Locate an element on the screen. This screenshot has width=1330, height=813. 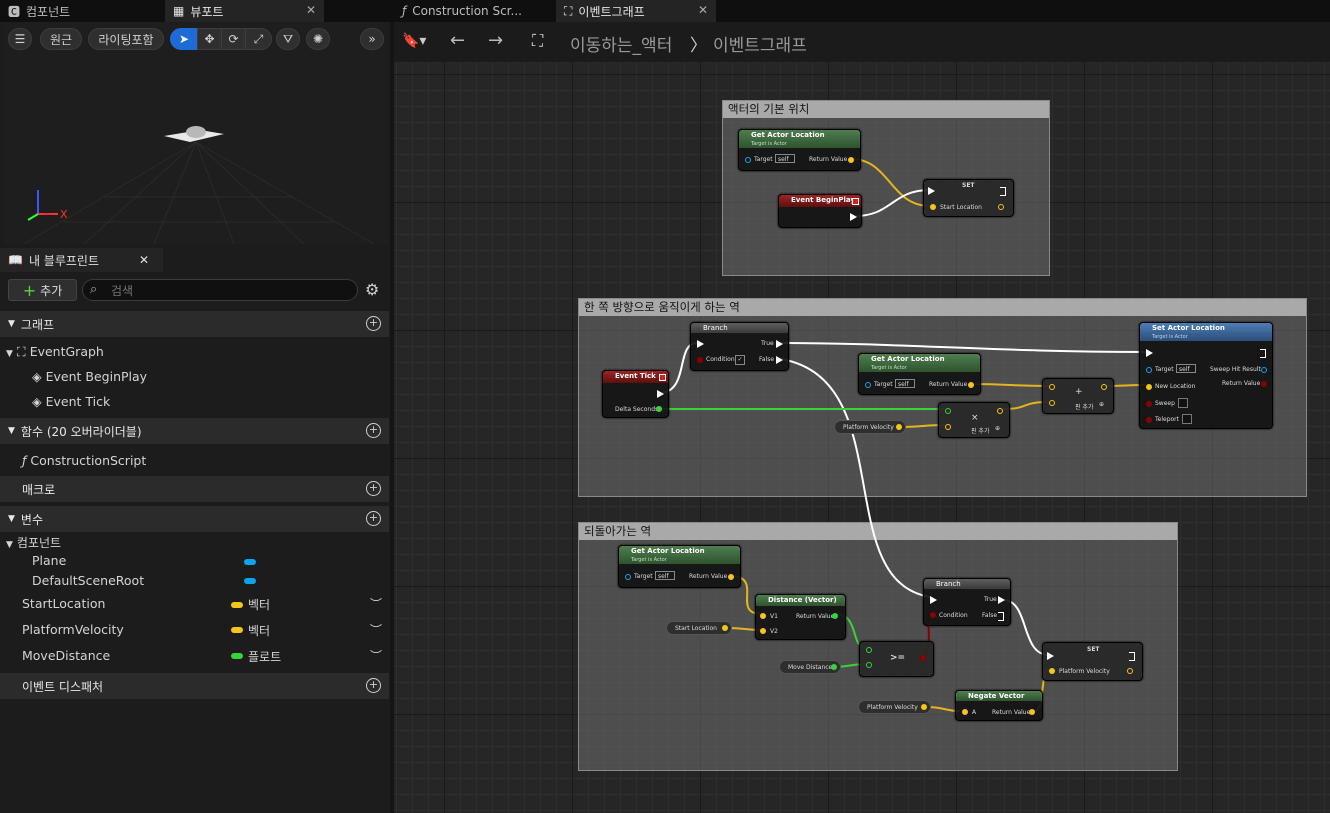
node-add: + 핀 추가 ⊕ is located at coordinates (1078, 396).